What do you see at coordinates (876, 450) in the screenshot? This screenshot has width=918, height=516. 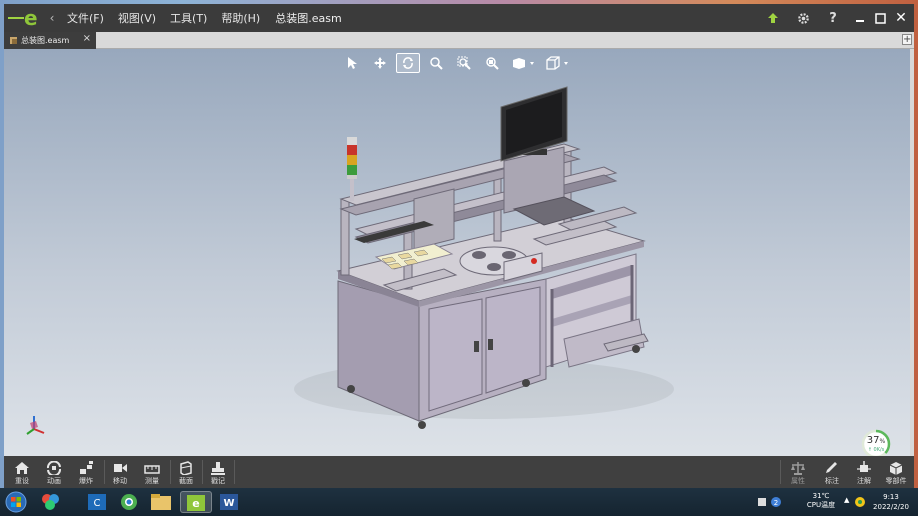 I see `progress-sub: ↑ 0K/s` at bounding box center [876, 450].